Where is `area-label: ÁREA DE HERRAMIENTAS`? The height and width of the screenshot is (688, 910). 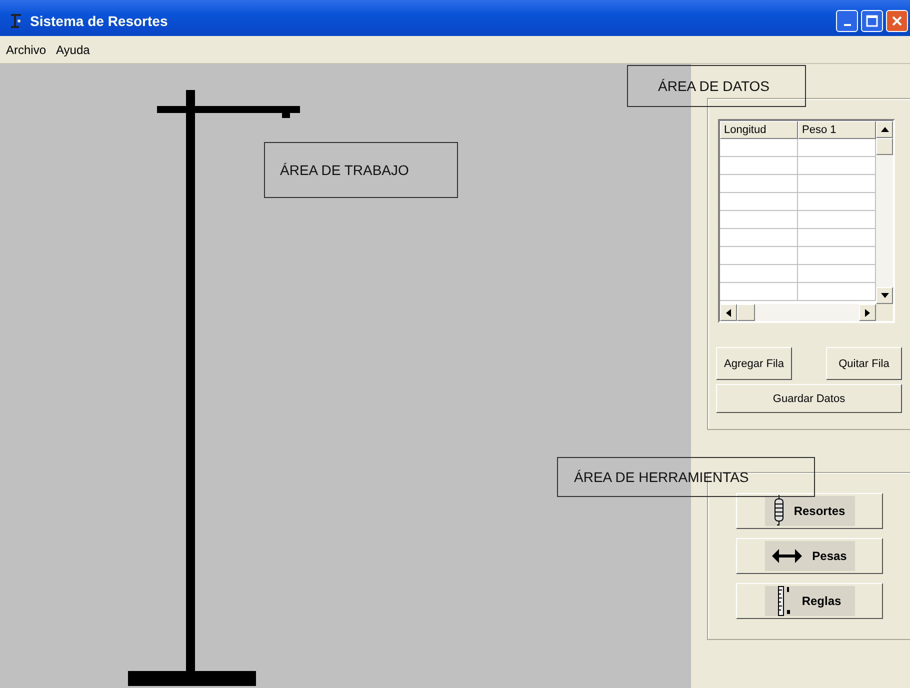 area-label: ÁREA DE HERRAMIENTAS is located at coordinates (686, 477).